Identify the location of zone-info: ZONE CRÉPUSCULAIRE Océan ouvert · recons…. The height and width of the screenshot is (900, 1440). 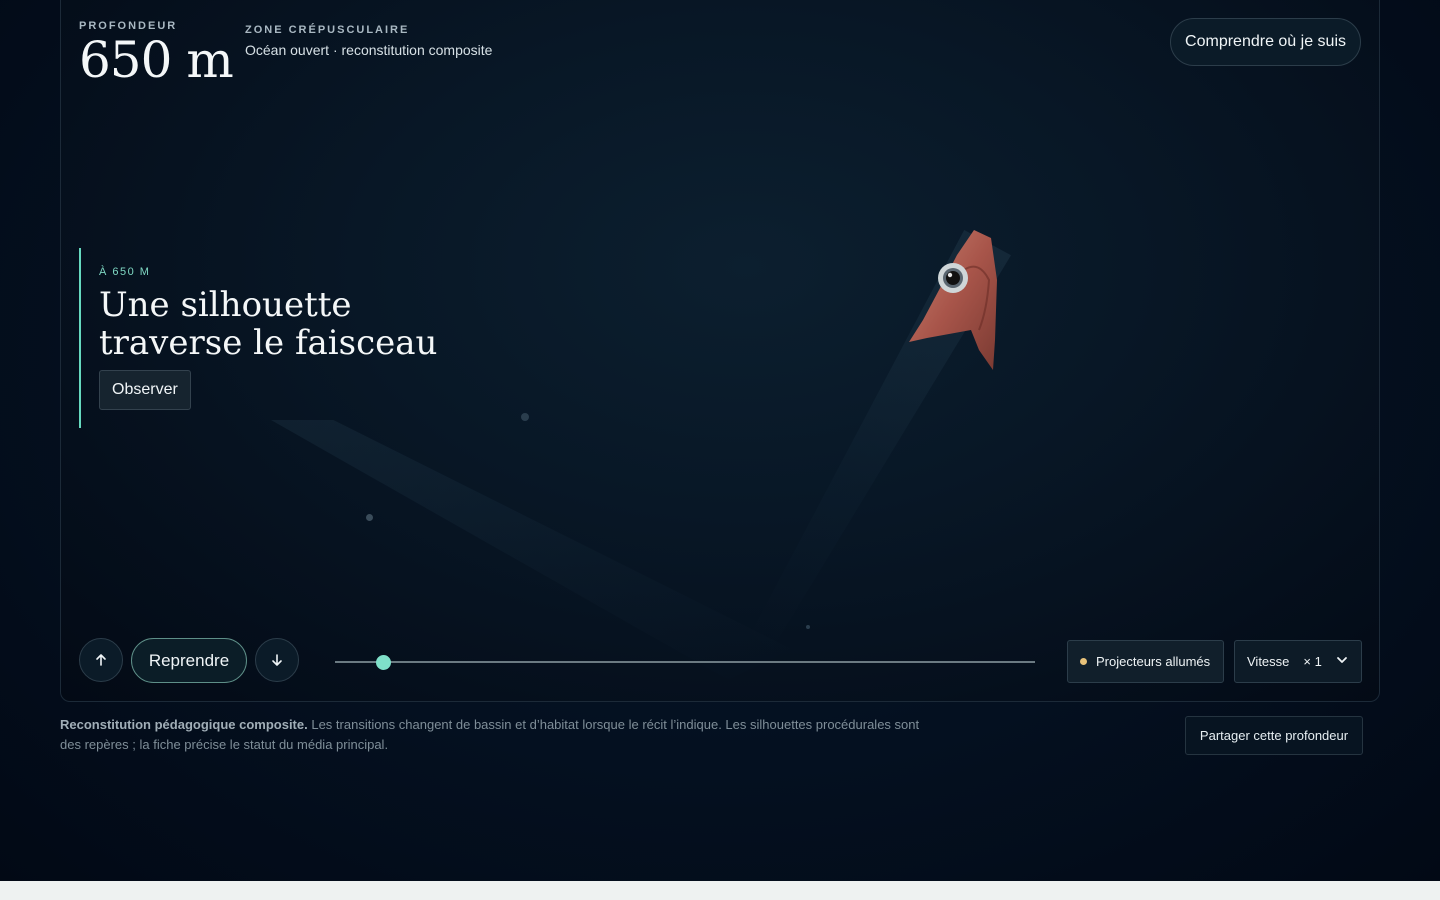
(368, 41).